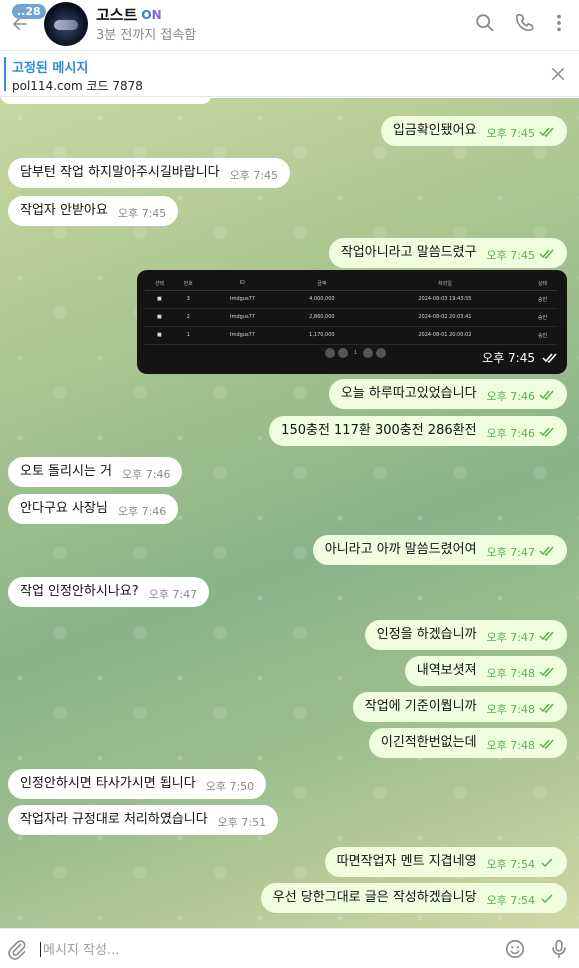 The image size is (579, 968). I want to click on title-row: 고스트 ON, so click(129, 14).